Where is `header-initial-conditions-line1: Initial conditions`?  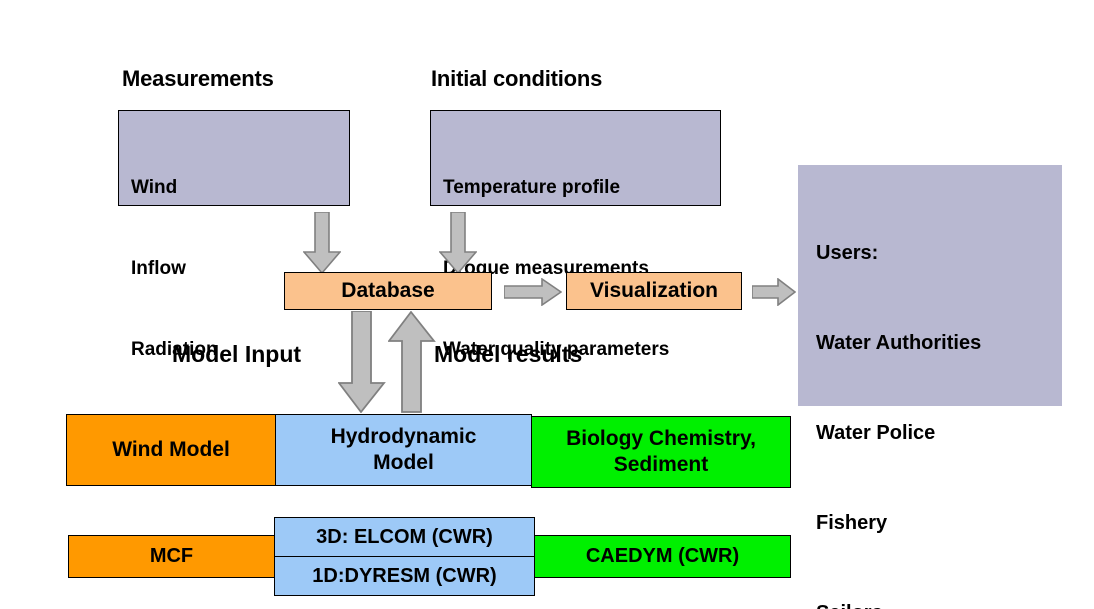
header-initial-conditions-line1: Initial conditions is located at coordinates (517, 78).